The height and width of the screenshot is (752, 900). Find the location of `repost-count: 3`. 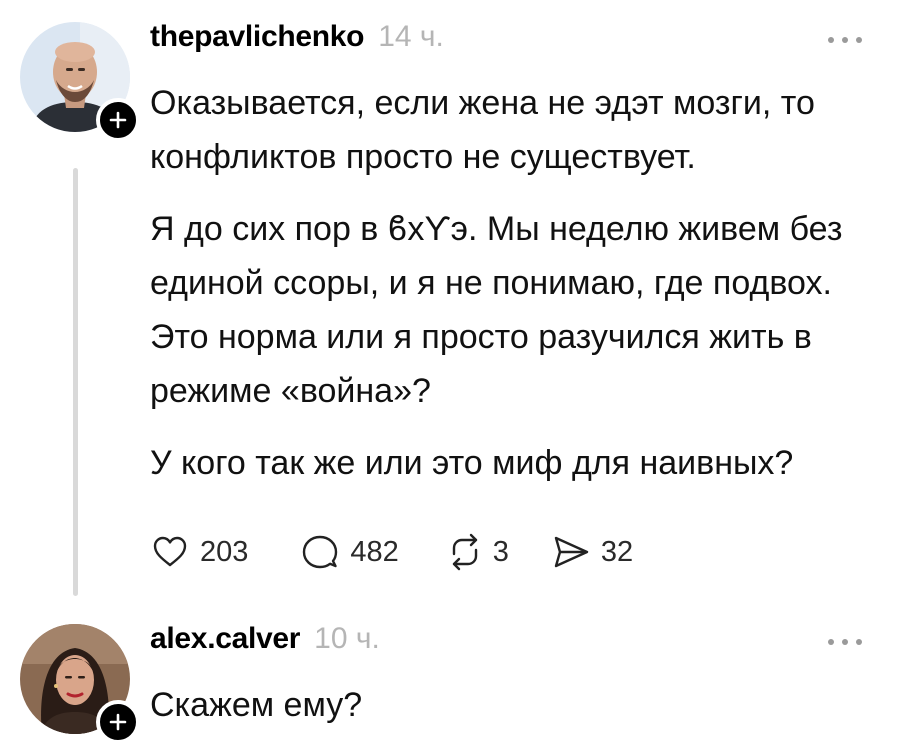

repost-count: 3 is located at coordinates (500, 551).